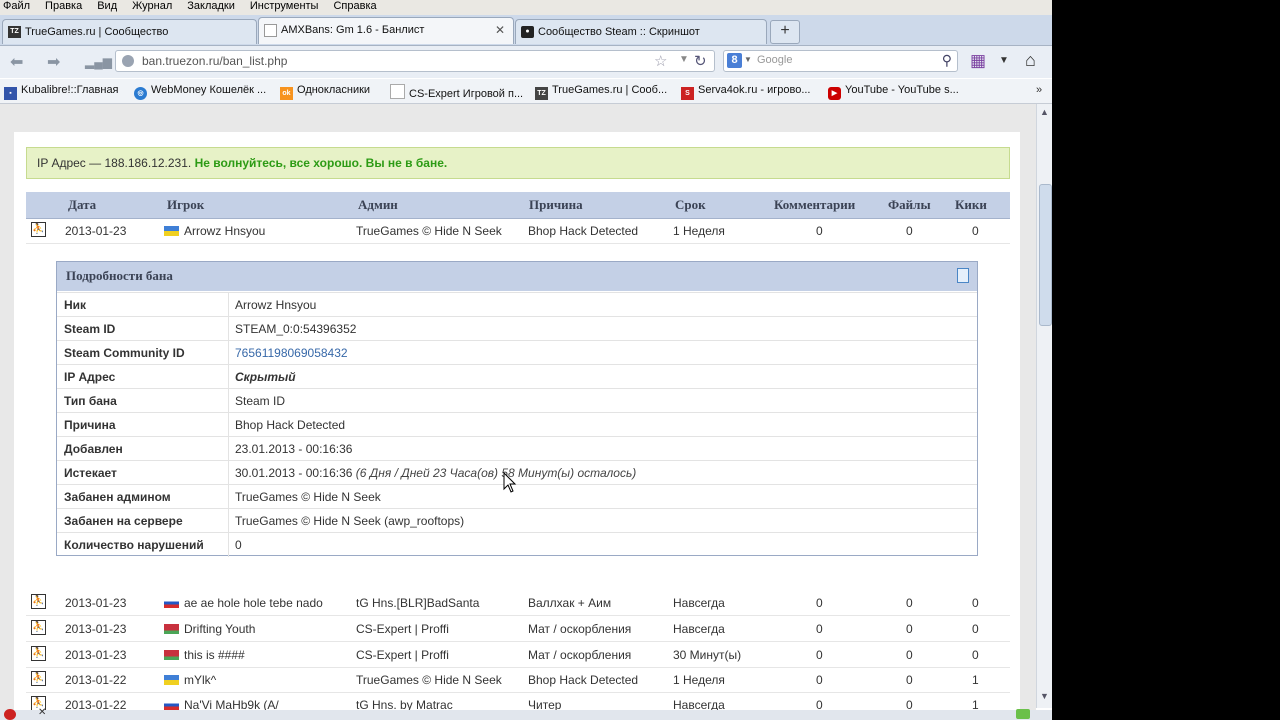 The image size is (1280, 720). Describe the element at coordinates (641, 31) in the screenshot. I see `tab-steam: ● Сообщество Steam :: Скриншот` at that location.